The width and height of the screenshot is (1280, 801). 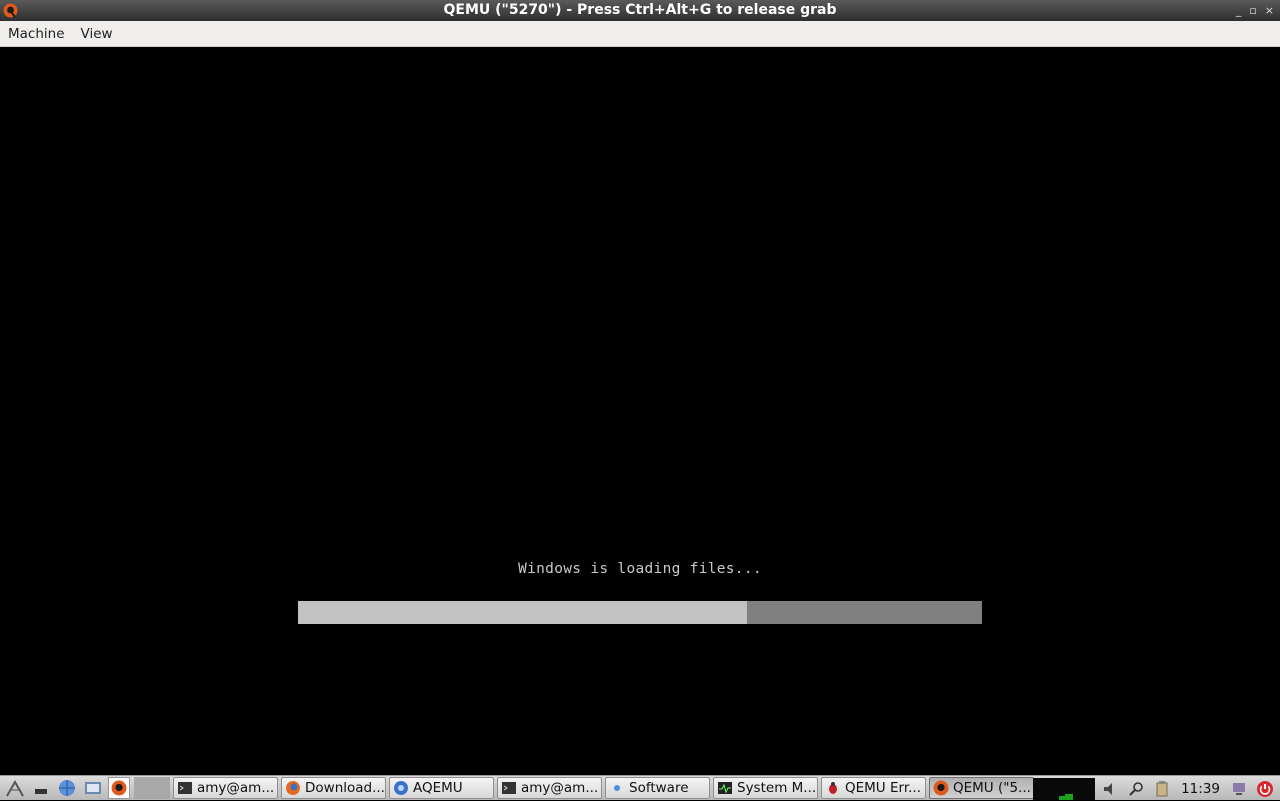 What do you see at coordinates (1265, 789) in the screenshot?
I see `power-icon` at bounding box center [1265, 789].